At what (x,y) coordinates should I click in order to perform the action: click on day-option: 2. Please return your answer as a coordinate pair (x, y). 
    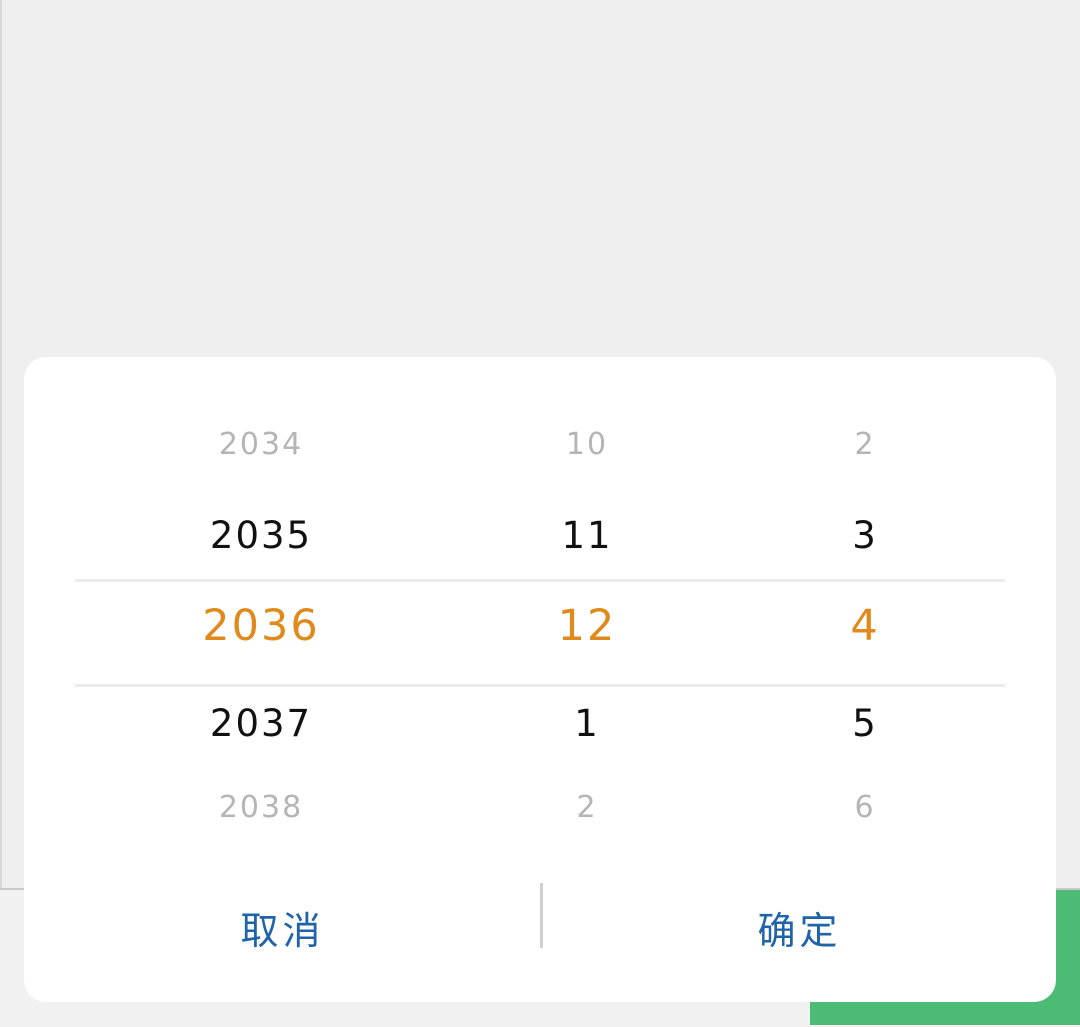
    Looking at the image, I should click on (865, 445).